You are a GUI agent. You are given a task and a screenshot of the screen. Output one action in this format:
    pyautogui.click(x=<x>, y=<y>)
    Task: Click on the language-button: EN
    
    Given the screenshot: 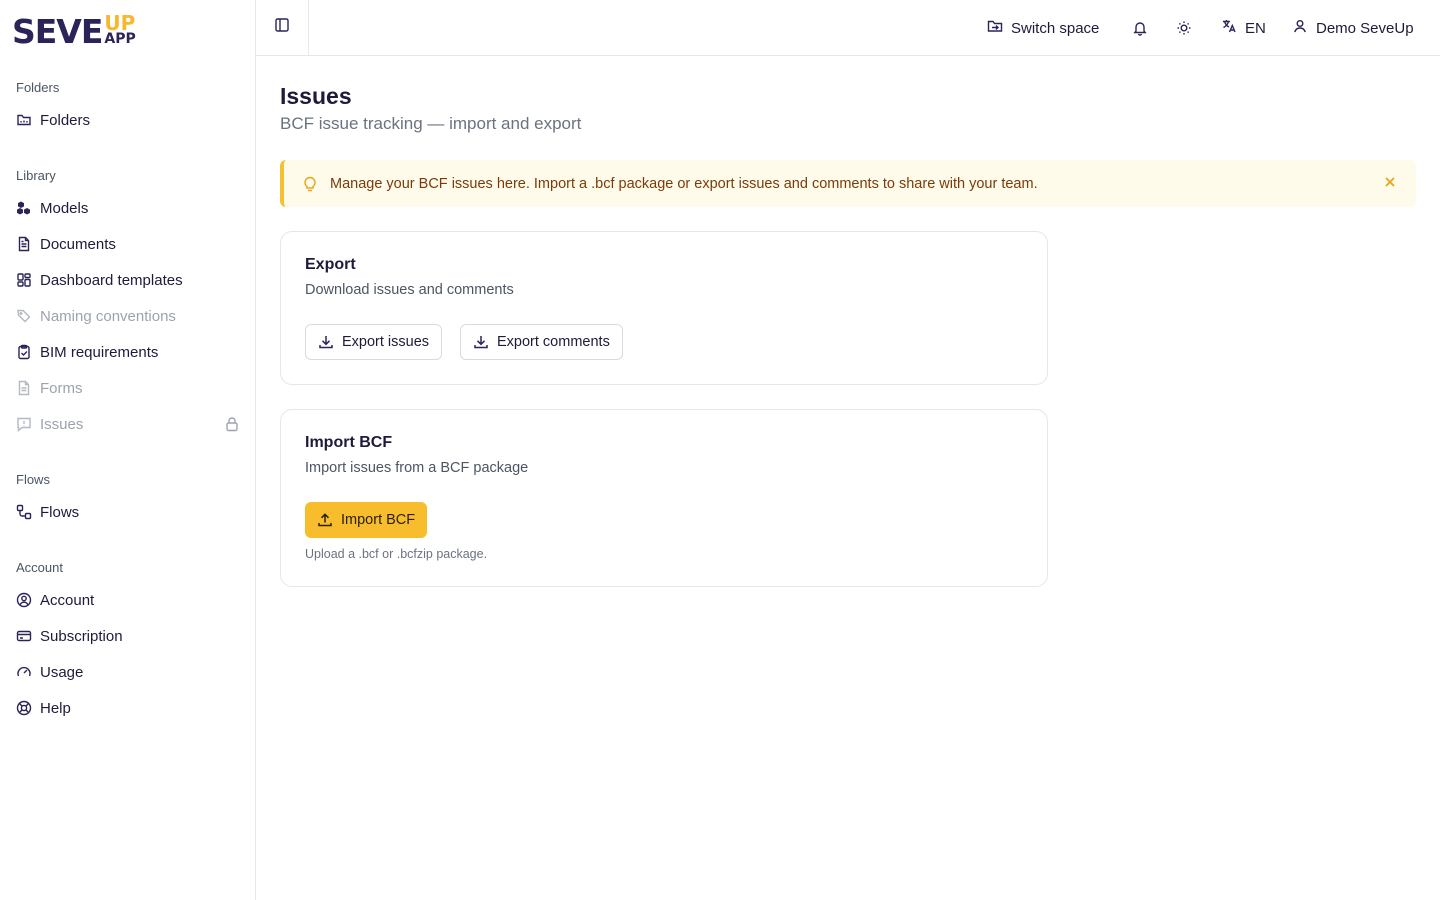 What is the action you would take?
    pyautogui.click(x=1243, y=28)
    